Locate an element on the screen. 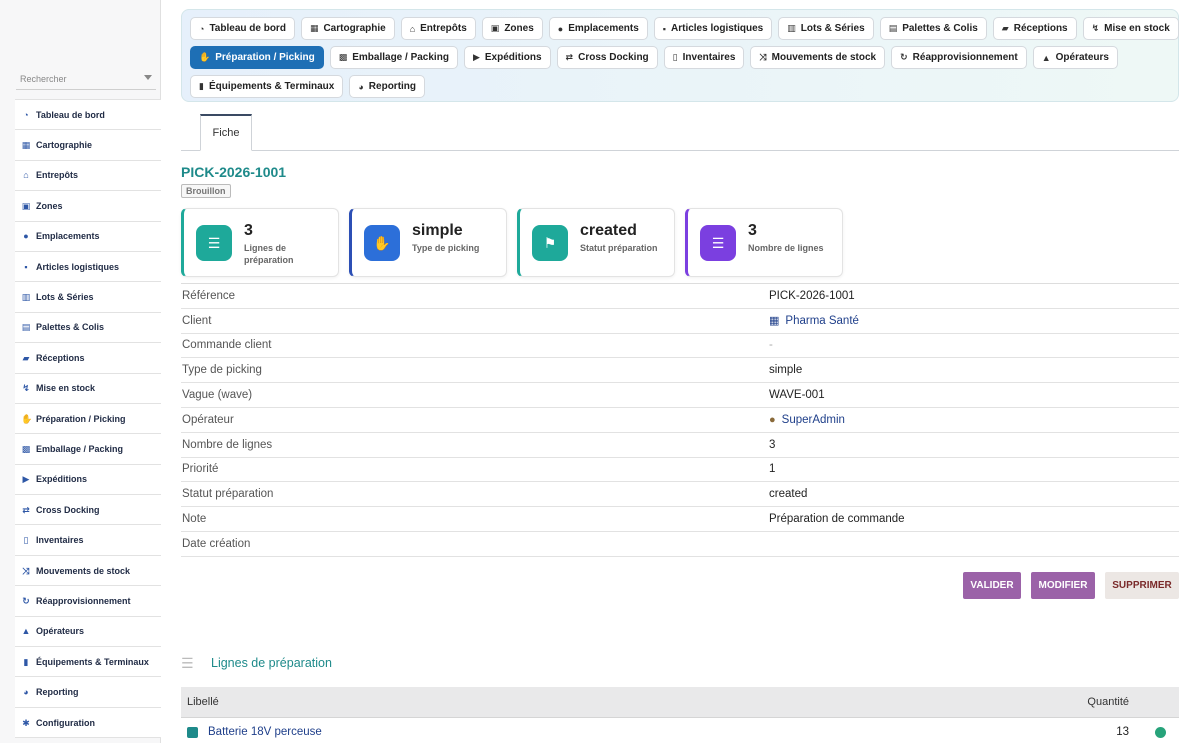  sidebar-item: ↻ Réapprovisionnement is located at coordinates (88, 601).